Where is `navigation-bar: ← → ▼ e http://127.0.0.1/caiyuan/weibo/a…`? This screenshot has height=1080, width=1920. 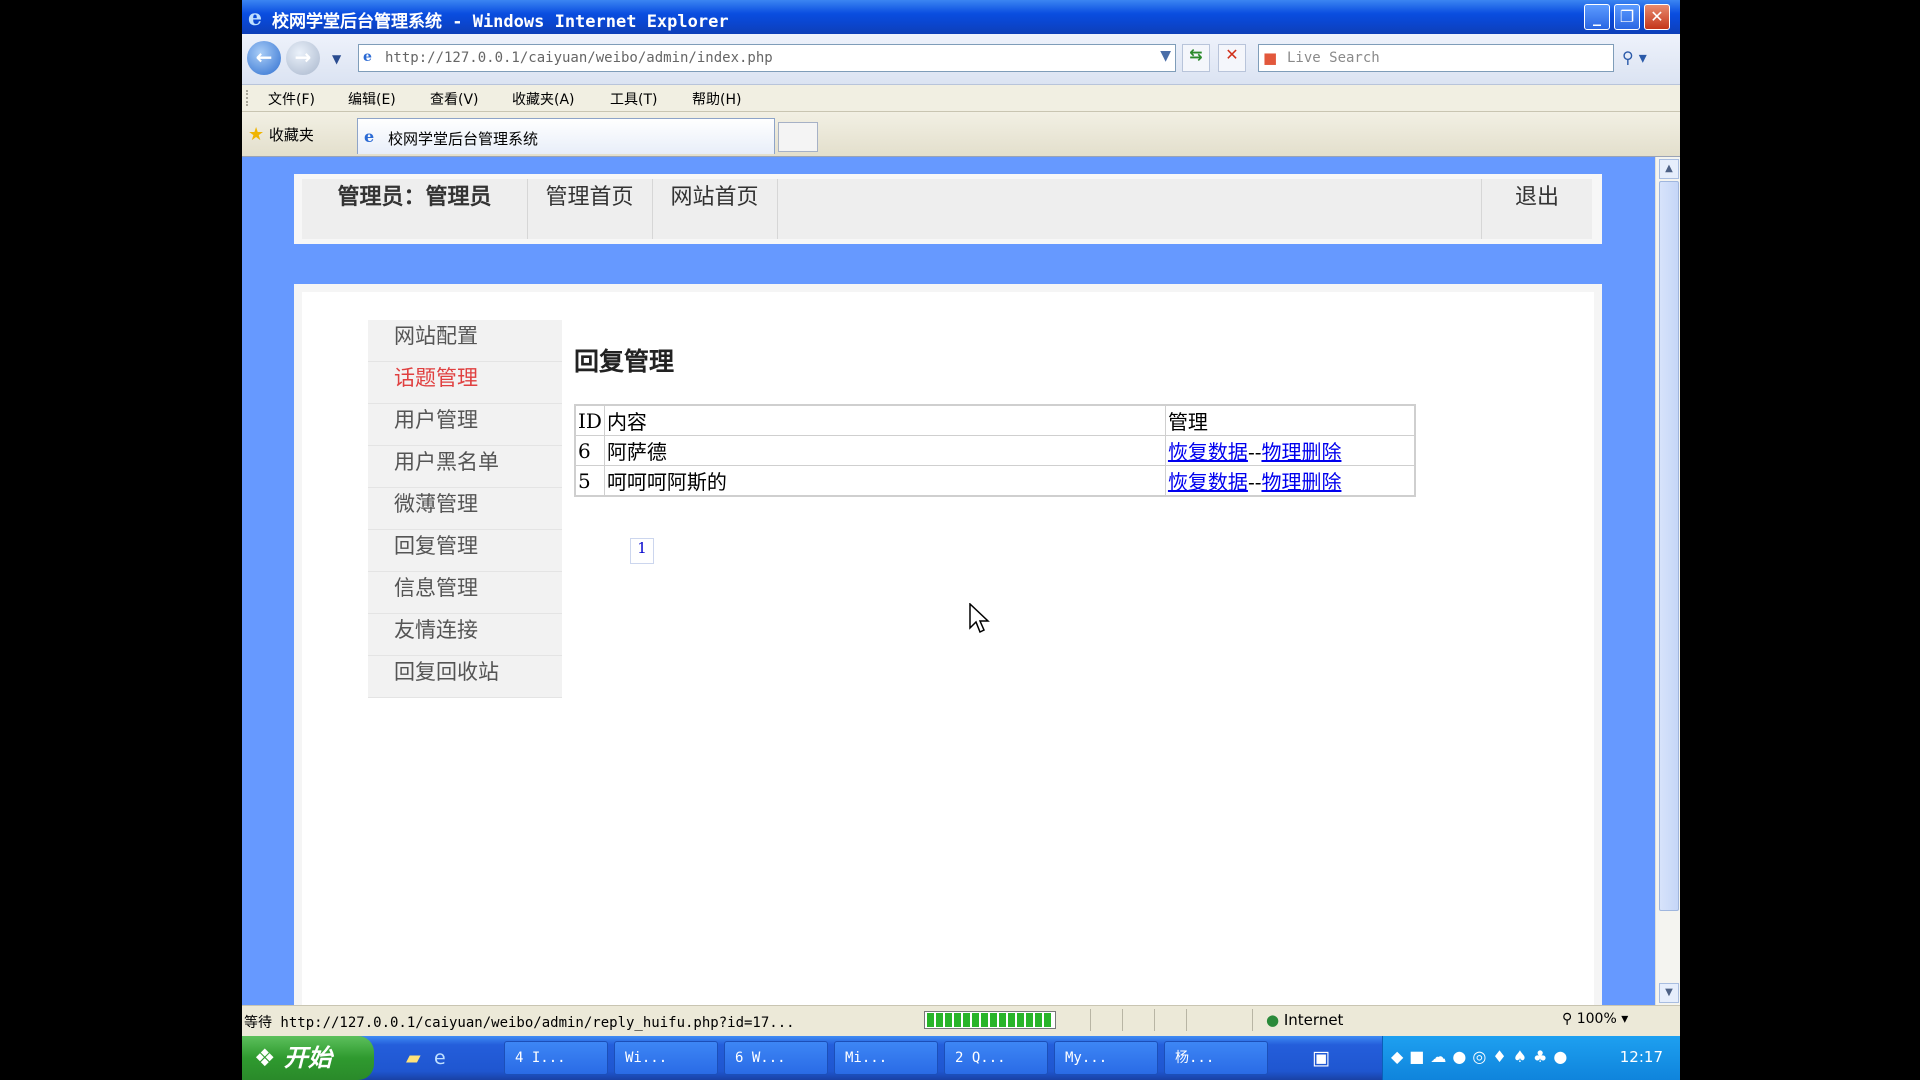 navigation-bar: ← → ▼ e http://127.0.0.1/caiyuan/weibo/a… is located at coordinates (961, 59).